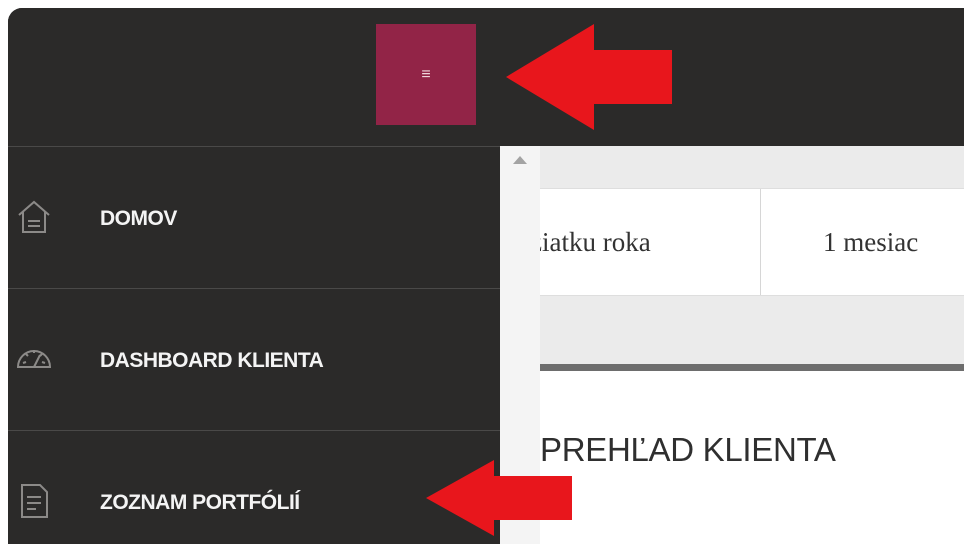  I want to click on speedometer-icon, so click(34, 359).